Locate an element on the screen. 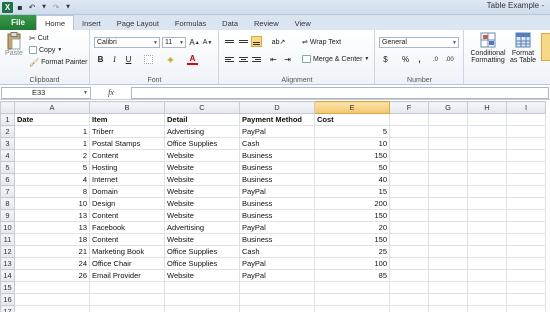 The height and width of the screenshot is (312, 550). column-header-selected: E is located at coordinates (352, 107).